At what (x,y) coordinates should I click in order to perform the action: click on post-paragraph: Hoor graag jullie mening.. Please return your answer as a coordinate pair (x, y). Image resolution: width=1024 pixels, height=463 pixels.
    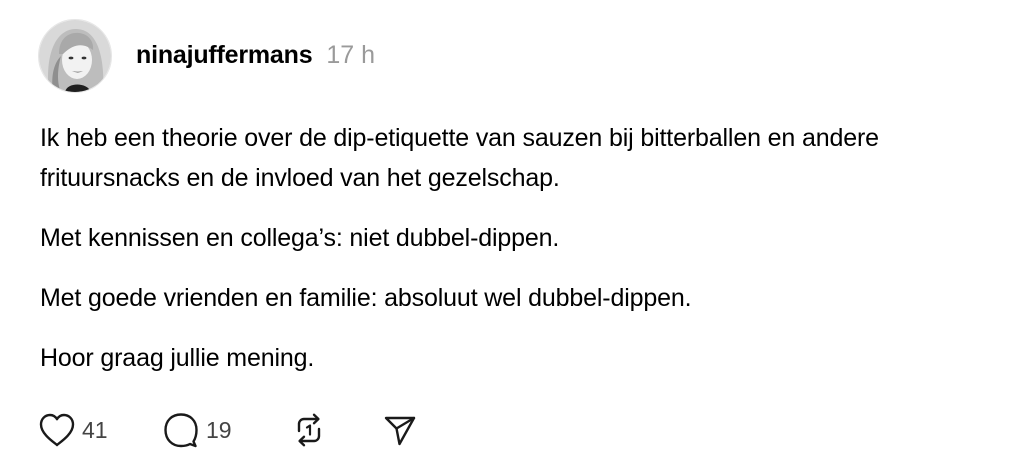
    Looking at the image, I should click on (177, 358).